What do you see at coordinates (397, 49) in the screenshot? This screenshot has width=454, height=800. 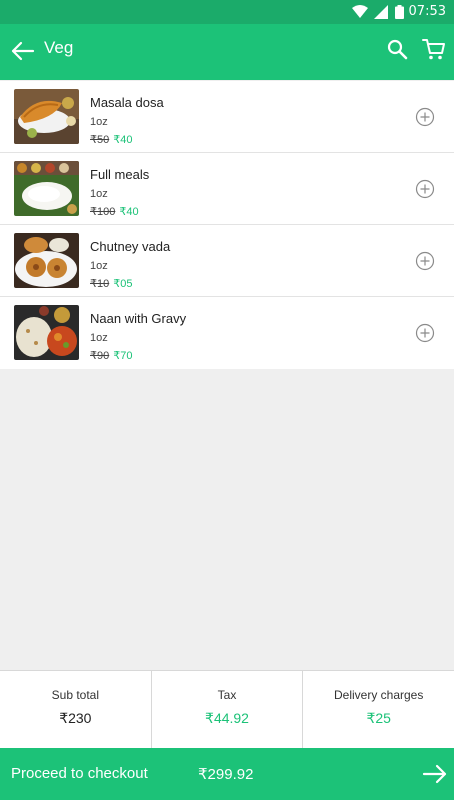 I see `search-icon` at bounding box center [397, 49].